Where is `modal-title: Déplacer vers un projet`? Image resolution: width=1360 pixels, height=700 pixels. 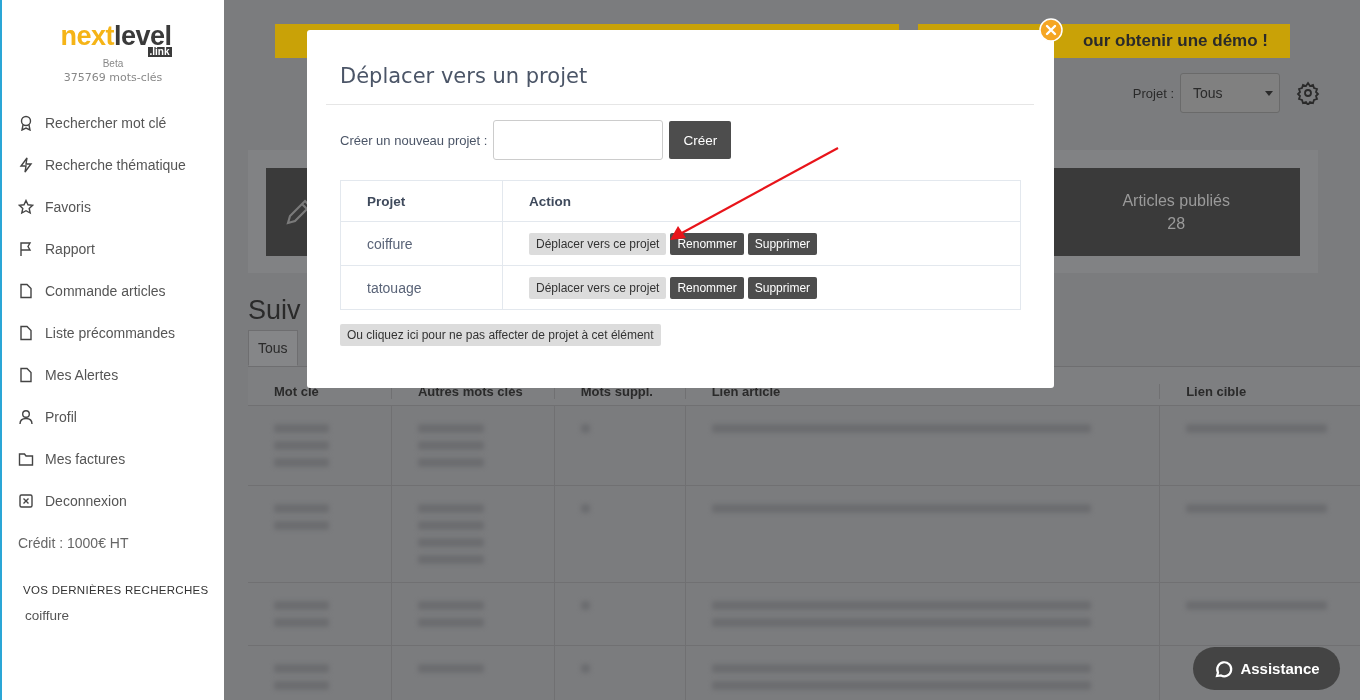
modal-title: Déplacer vers un projet is located at coordinates (680, 84).